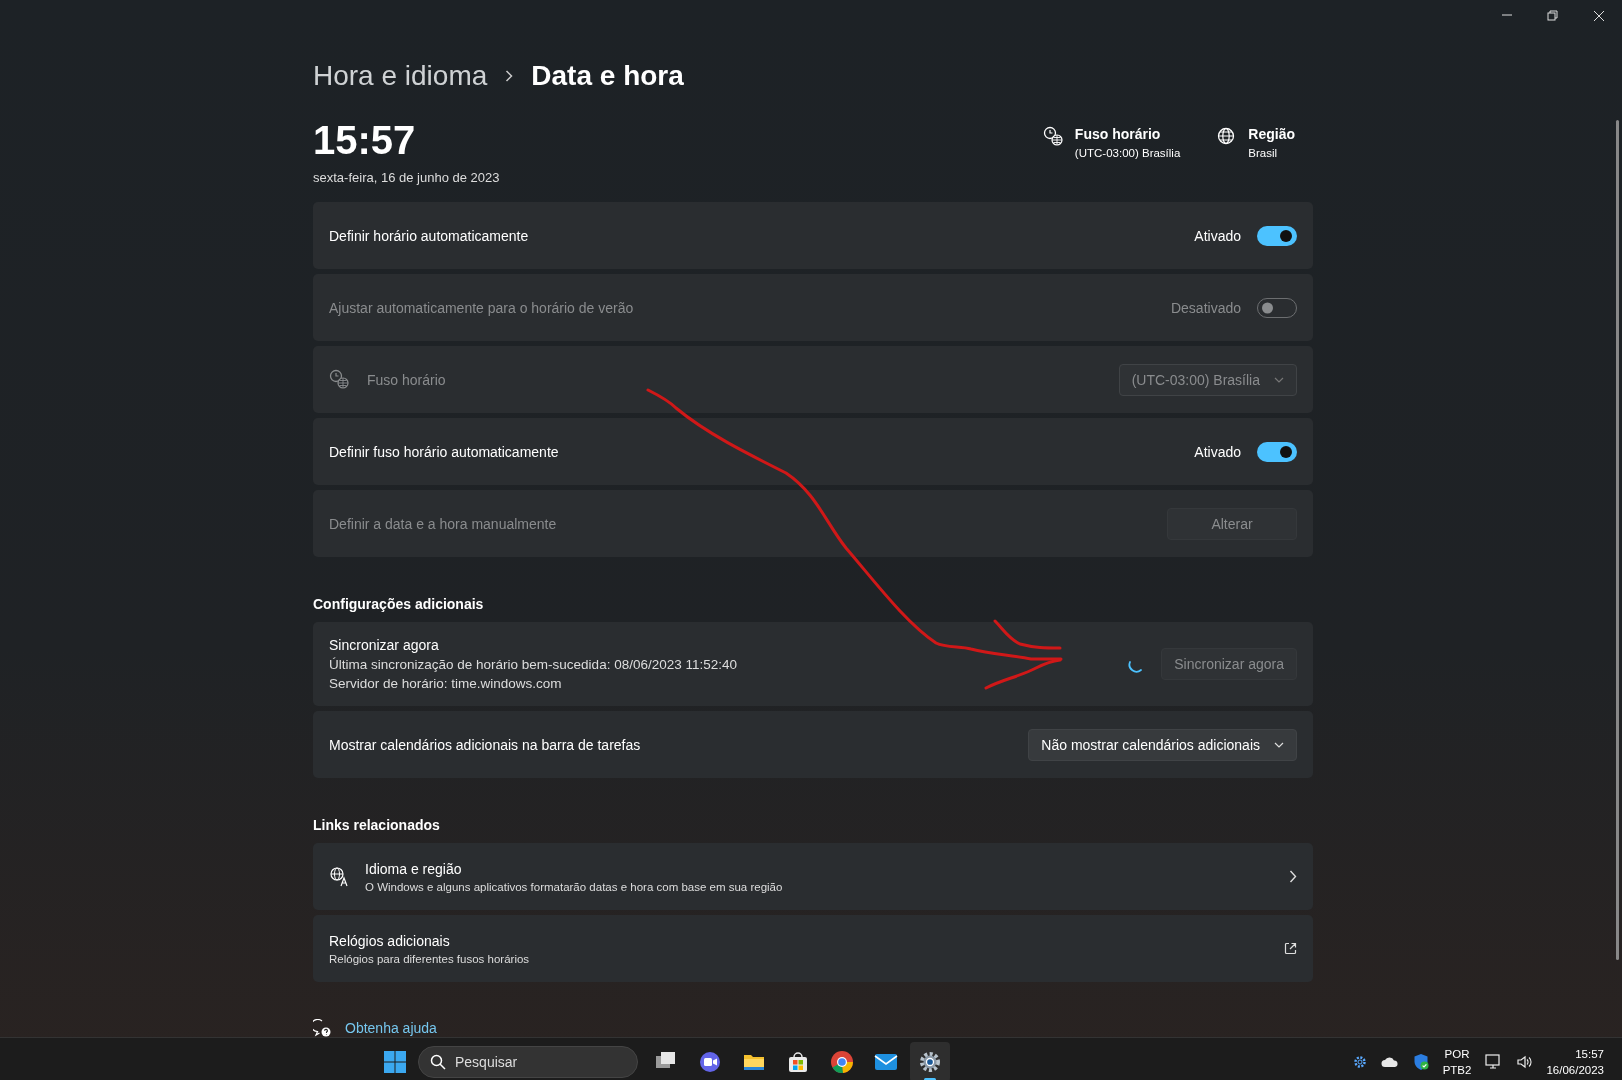  What do you see at coordinates (1599, 16) in the screenshot?
I see `close-icon` at bounding box center [1599, 16].